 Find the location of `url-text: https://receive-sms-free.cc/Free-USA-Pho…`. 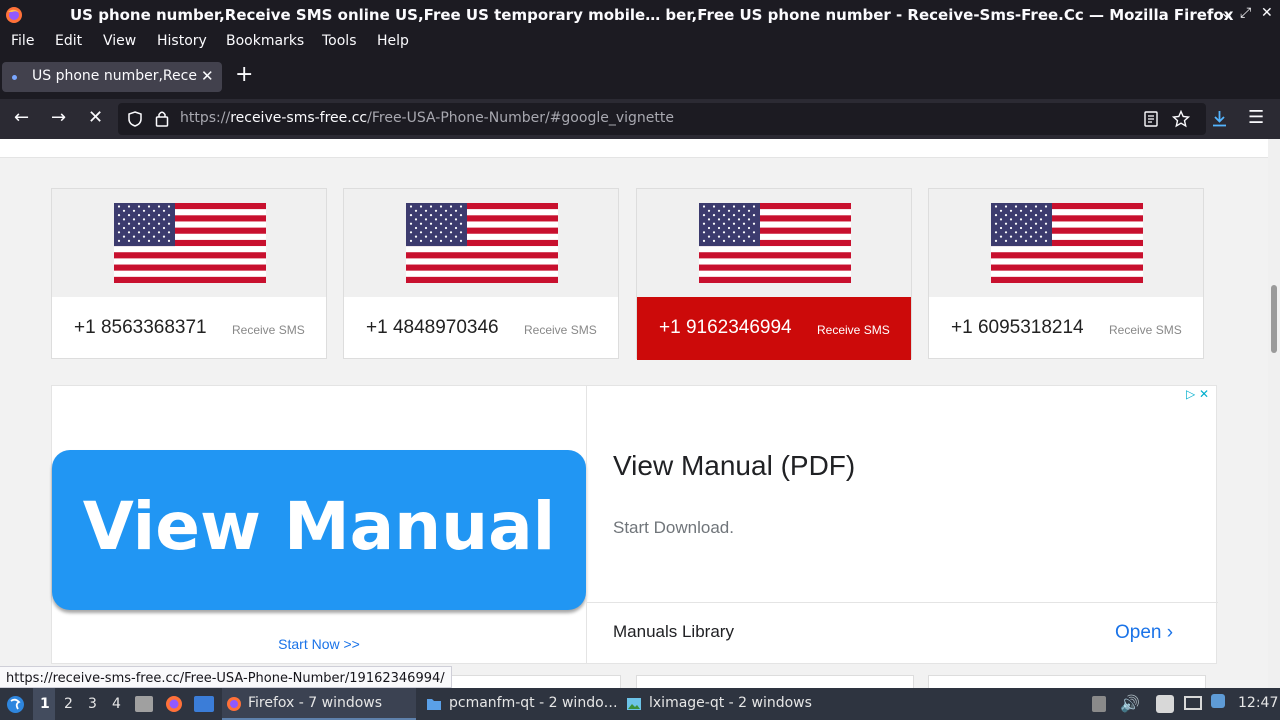

url-text: https://receive-sms-free.cc/Free-USA-Pho… is located at coordinates (427, 118).